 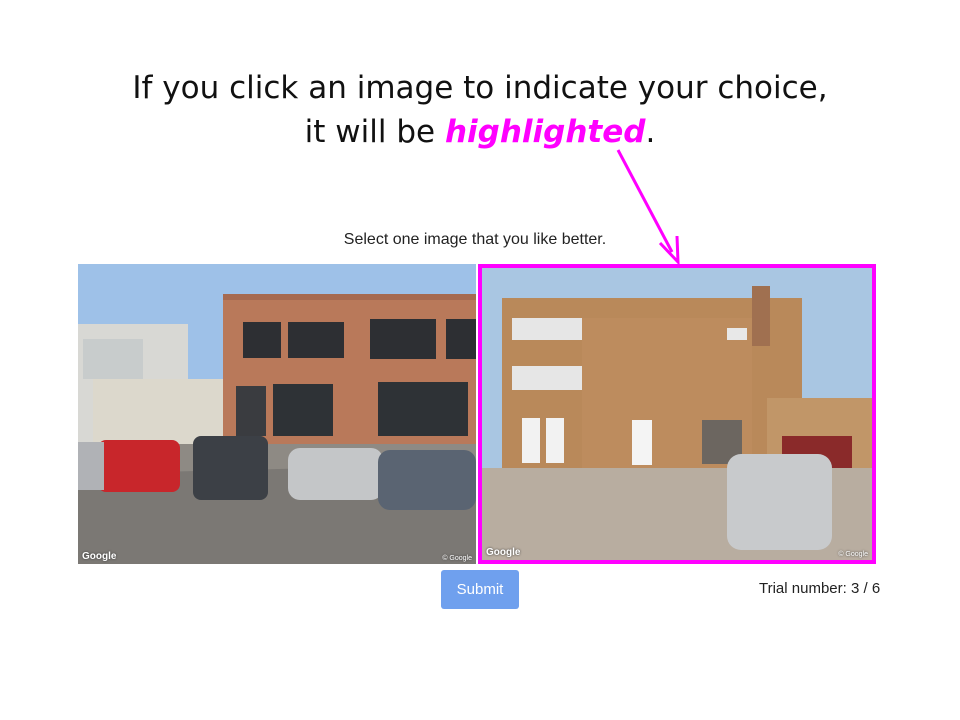 I want to click on copyright-right: © Google, so click(x=853, y=554).